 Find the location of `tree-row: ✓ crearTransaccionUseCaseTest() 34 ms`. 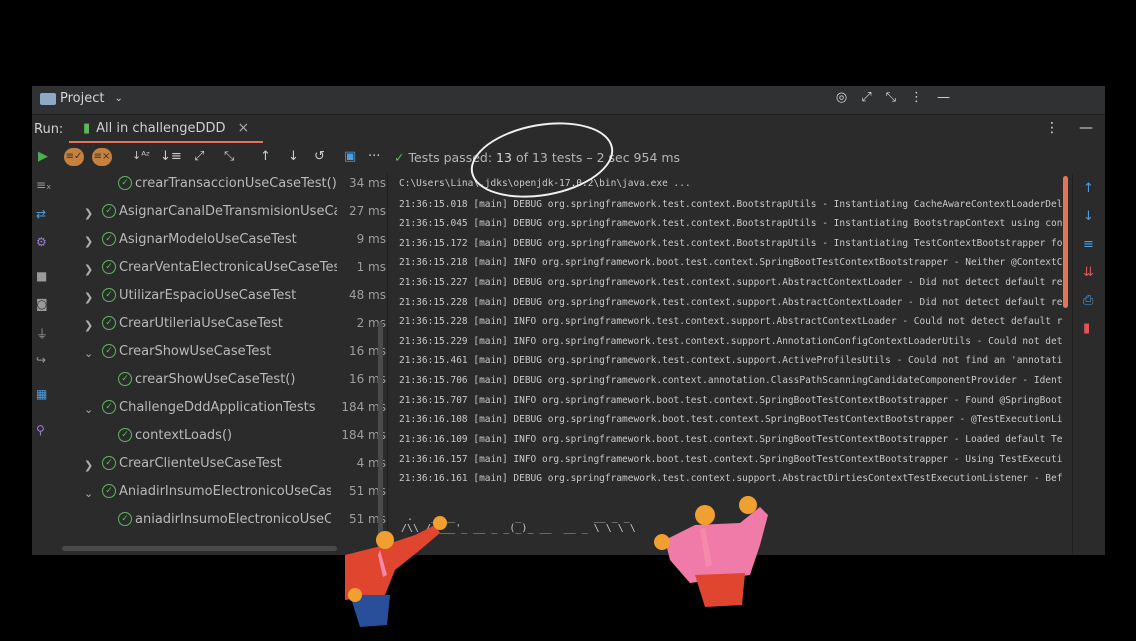

tree-row: ✓ crearTransaccionUseCaseTest() 34 ms is located at coordinates (221, 187).